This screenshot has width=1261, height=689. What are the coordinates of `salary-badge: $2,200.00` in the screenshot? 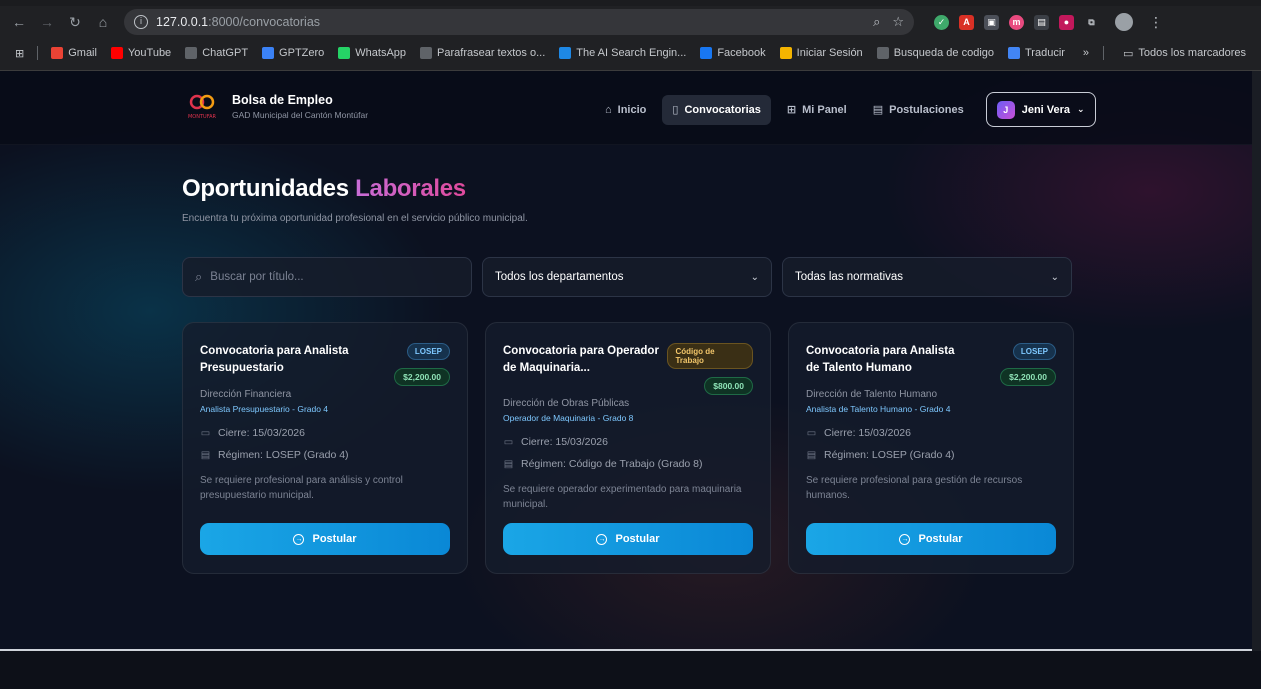 It's located at (422, 377).